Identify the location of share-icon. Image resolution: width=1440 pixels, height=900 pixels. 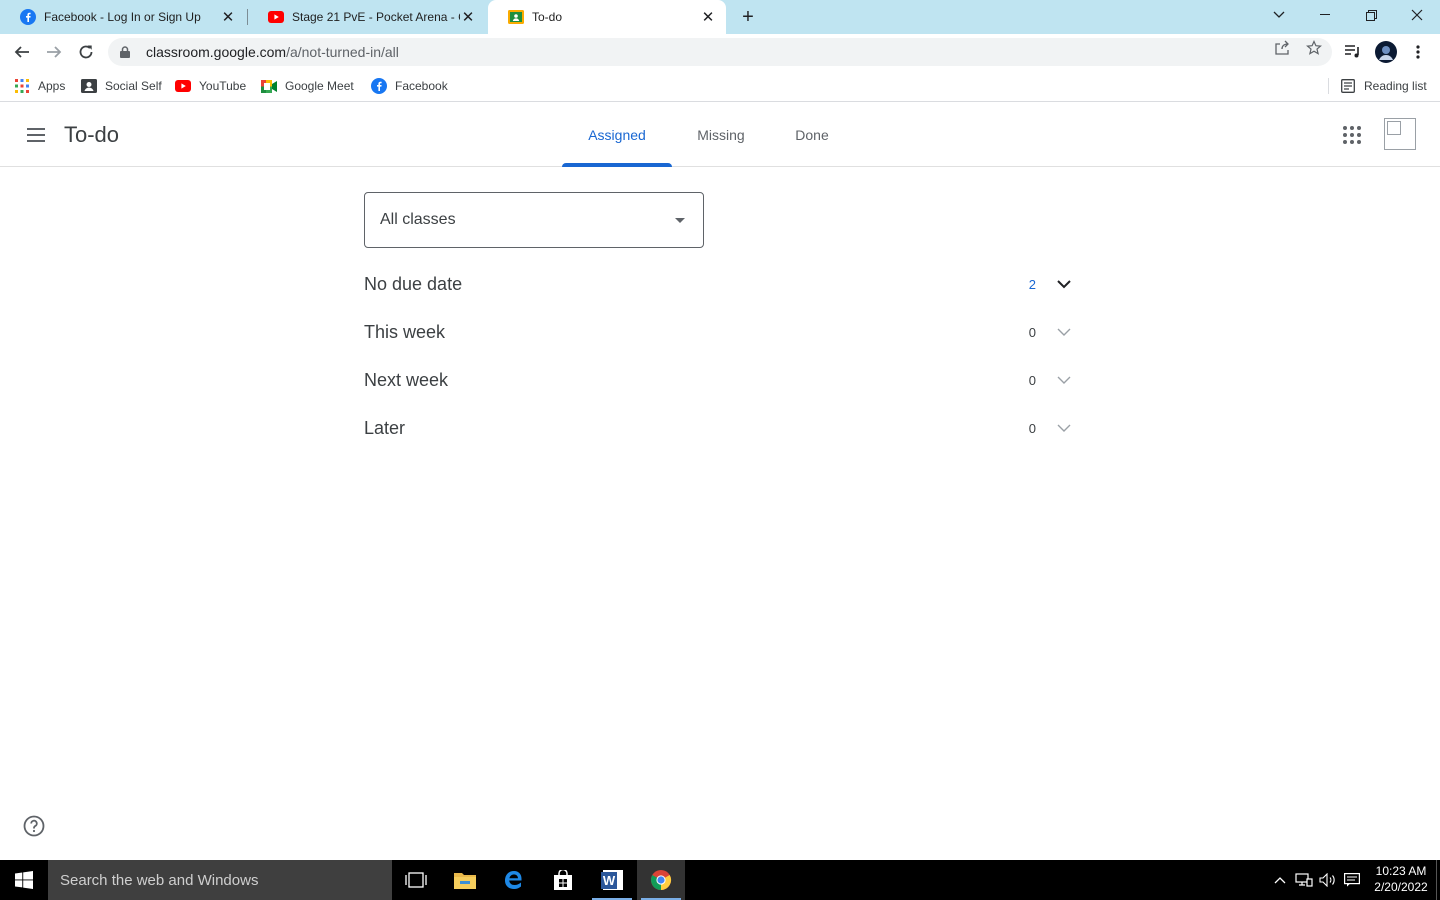
(1282, 48).